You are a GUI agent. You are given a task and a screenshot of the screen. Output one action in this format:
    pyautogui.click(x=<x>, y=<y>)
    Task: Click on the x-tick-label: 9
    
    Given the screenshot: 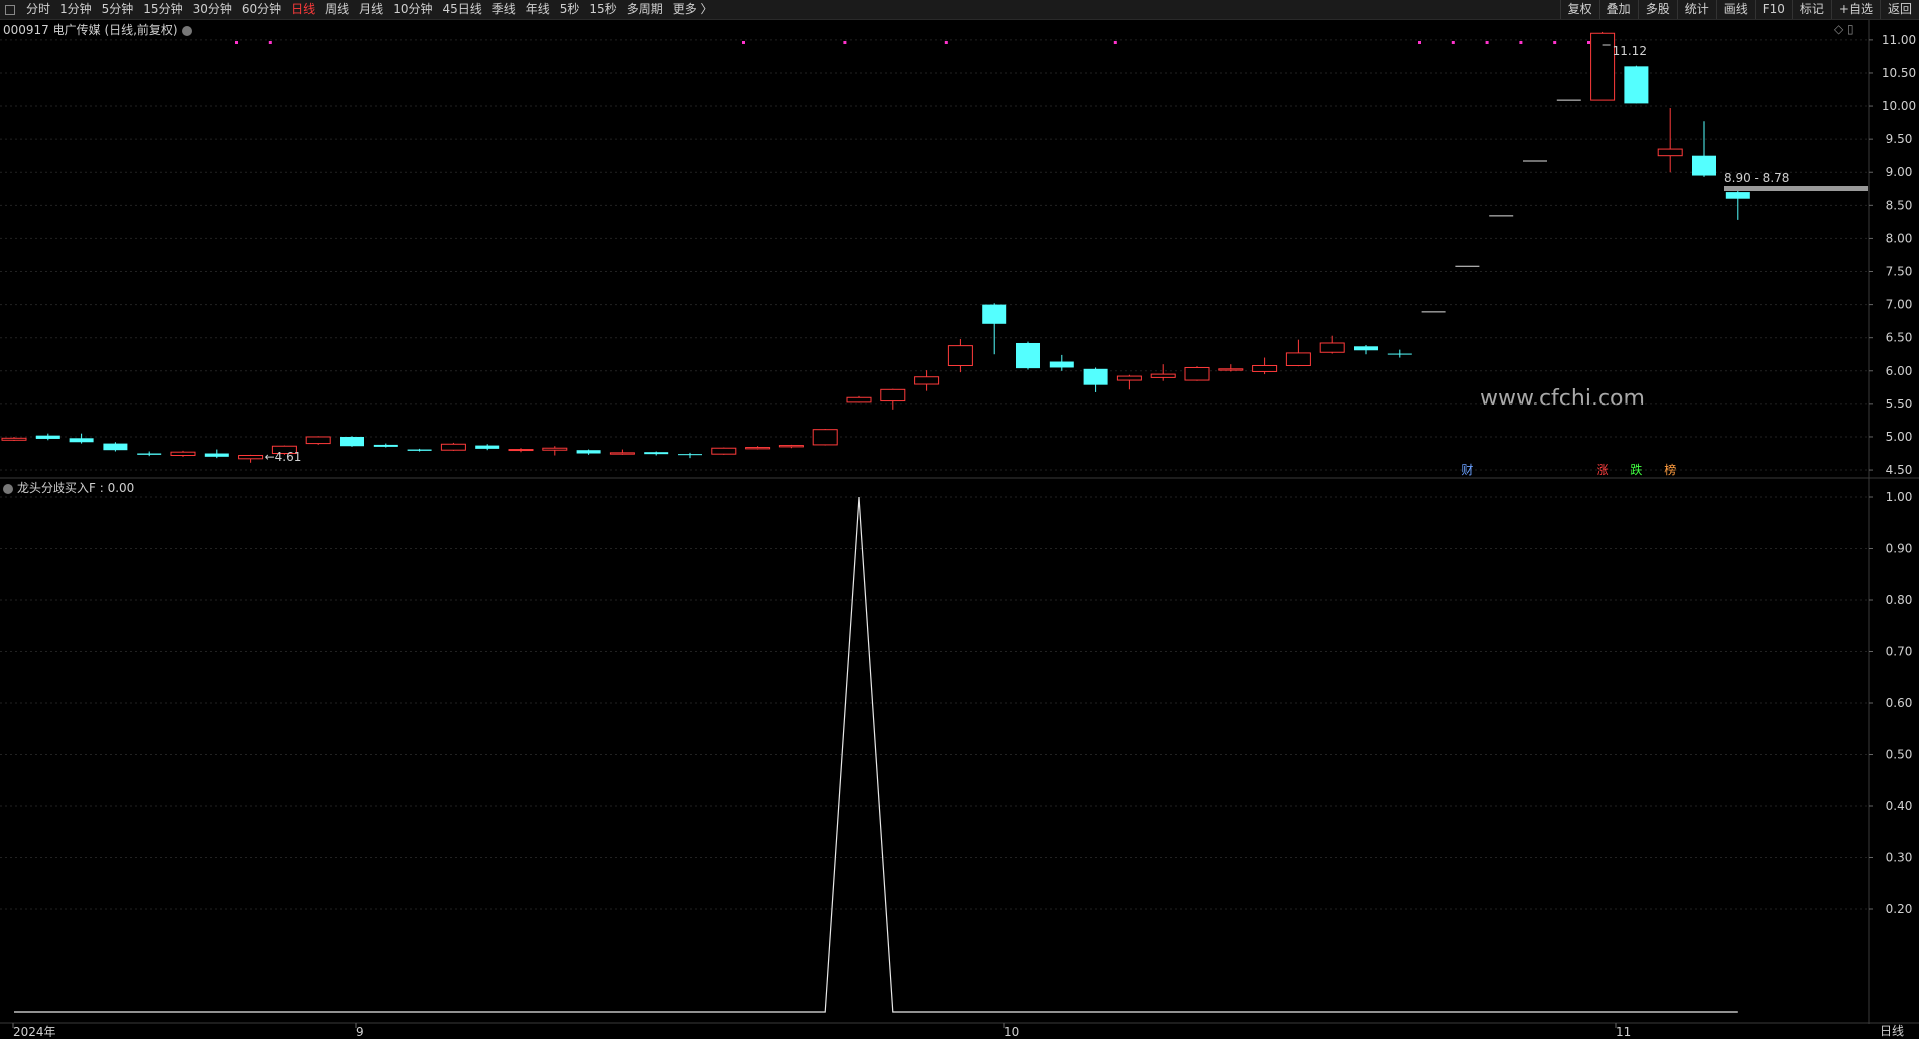 What is the action you would take?
    pyautogui.click(x=360, y=1031)
    